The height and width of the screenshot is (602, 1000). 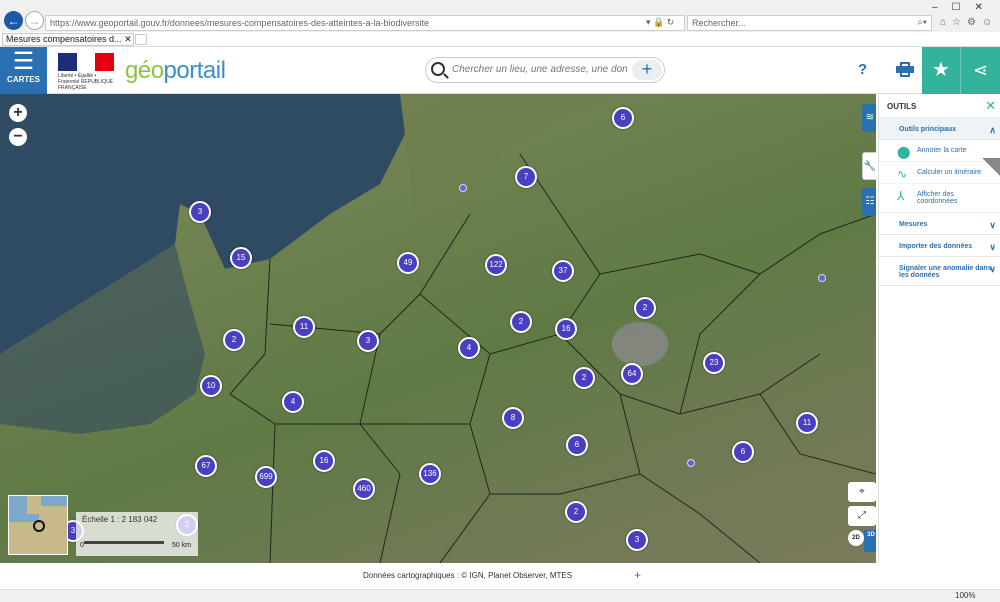 What do you see at coordinates (211, 386) in the screenshot?
I see `cluster-marker: 10` at bounding box center [211, 386].